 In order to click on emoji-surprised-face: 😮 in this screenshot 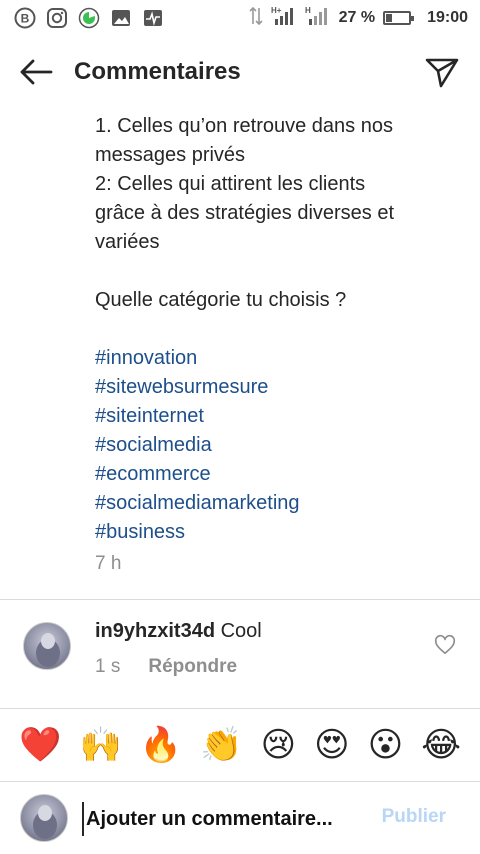, I will do `click(385, 745)`.